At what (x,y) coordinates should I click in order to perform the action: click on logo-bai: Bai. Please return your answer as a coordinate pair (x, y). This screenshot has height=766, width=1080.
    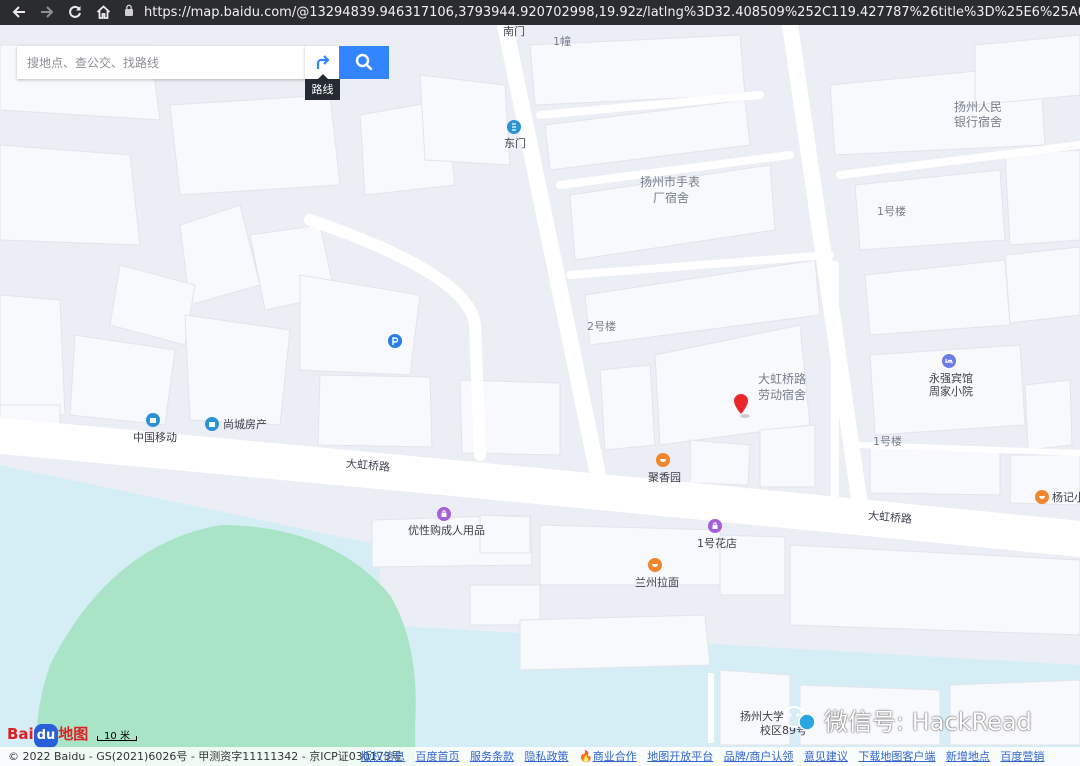
    Looking at the image, I should click on (20, 734).